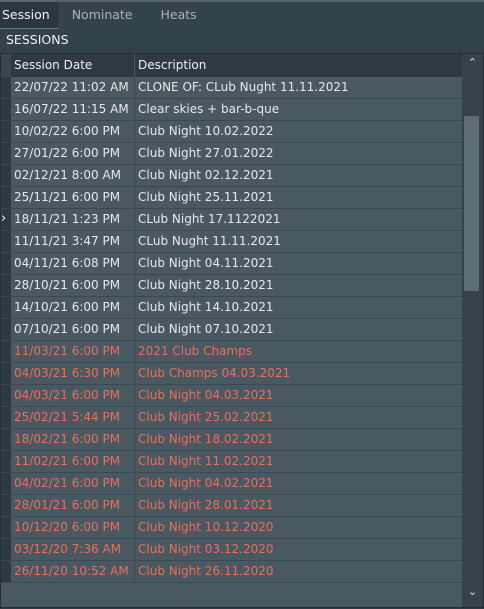  I want to click on cell-session-date: 25/11/21 6:00 PM, so click(73, 197).